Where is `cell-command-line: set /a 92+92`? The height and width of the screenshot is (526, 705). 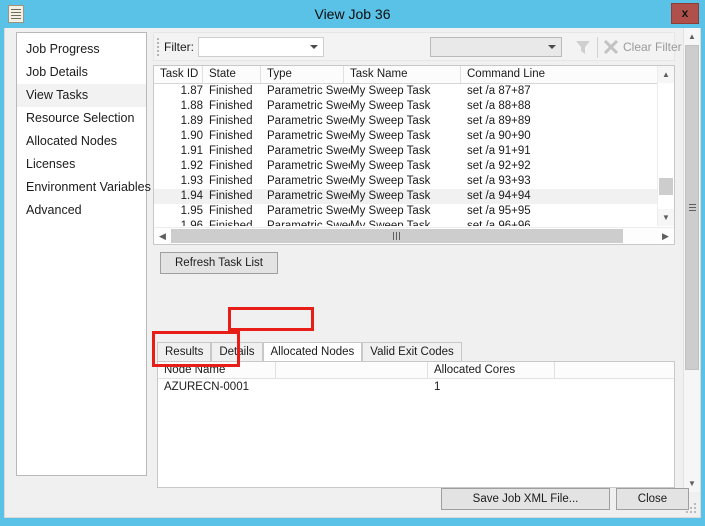 cell-command-line: set /a 92+92 is located at coordinates (499, 166).